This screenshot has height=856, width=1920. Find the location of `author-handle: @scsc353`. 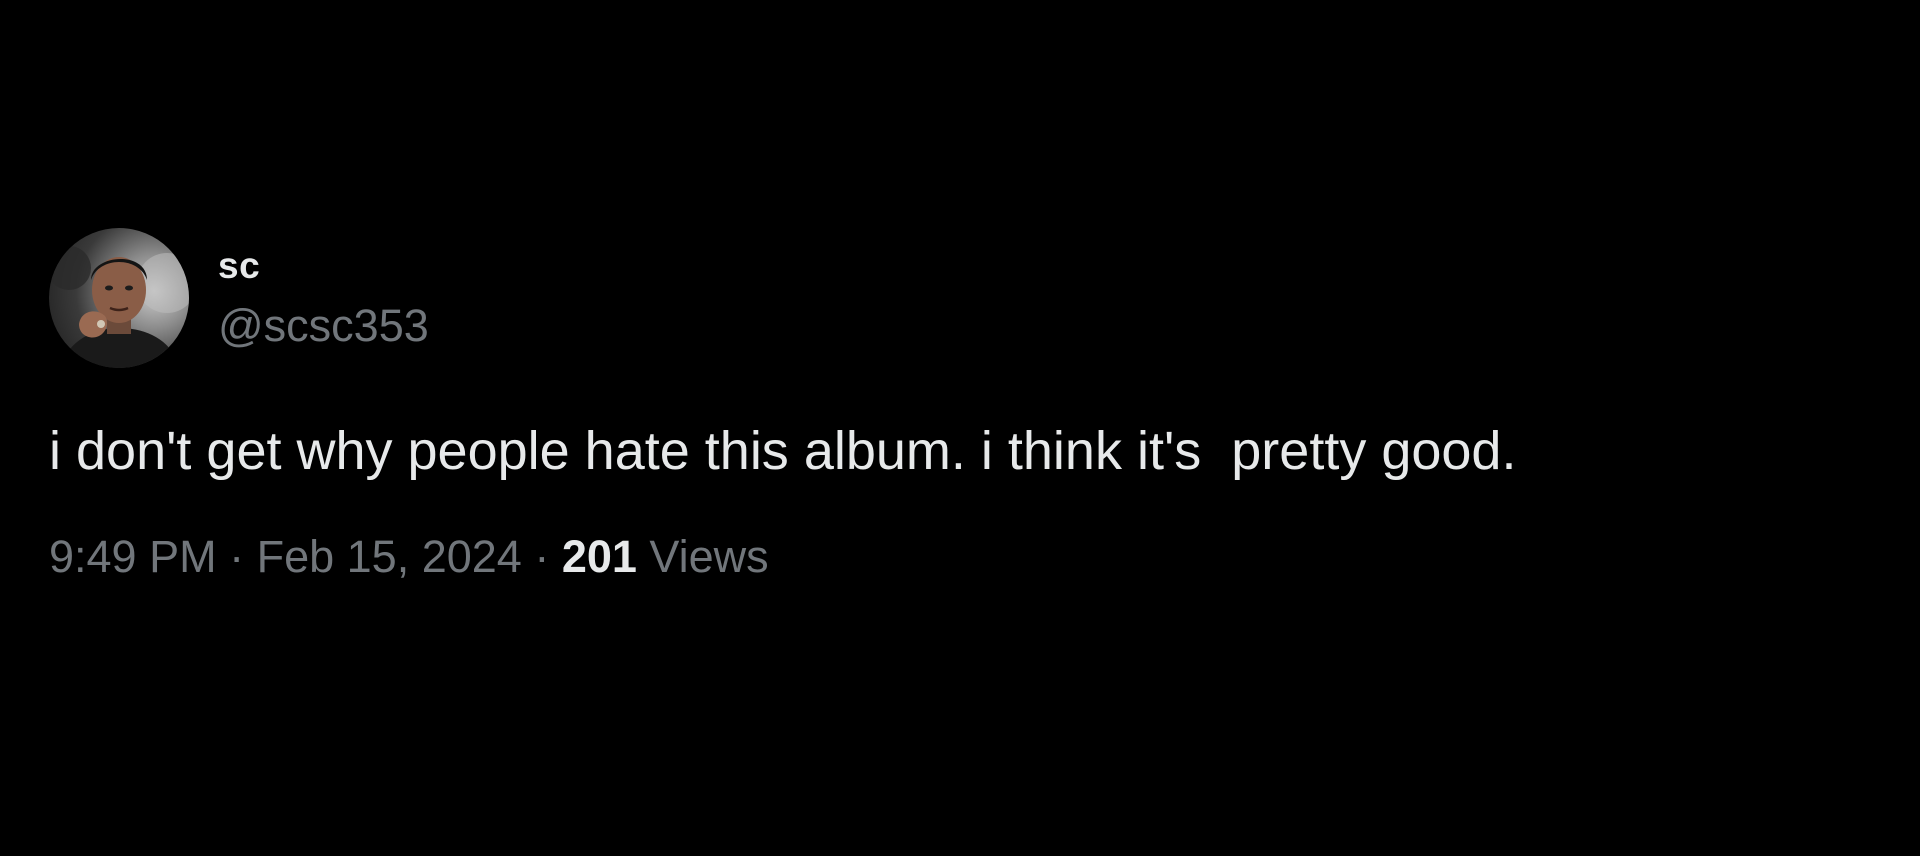

author-handle: @scsc353 is located at coordinates (323, 326).